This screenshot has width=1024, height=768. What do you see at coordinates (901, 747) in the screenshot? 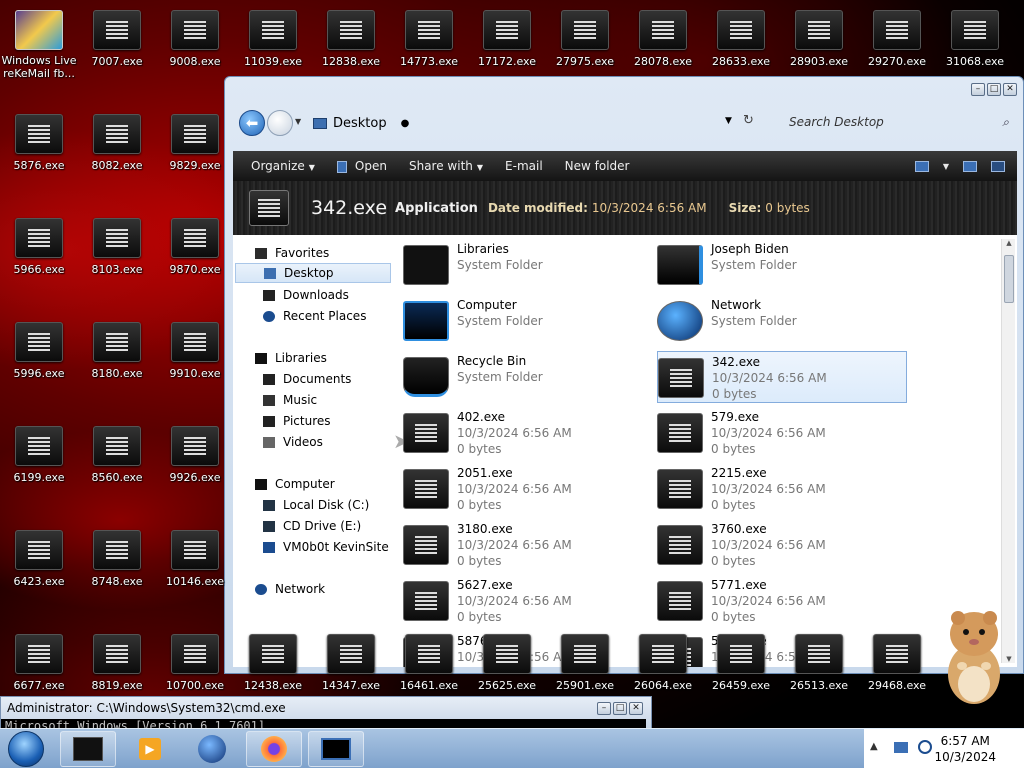
I see `network-tray-icon` at bounding box center [901, 747].